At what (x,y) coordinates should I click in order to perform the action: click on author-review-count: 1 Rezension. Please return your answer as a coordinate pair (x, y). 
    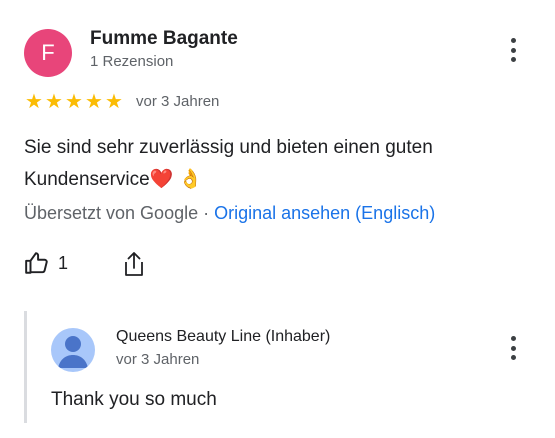
    Looking at the image, I should click on (132, 61).